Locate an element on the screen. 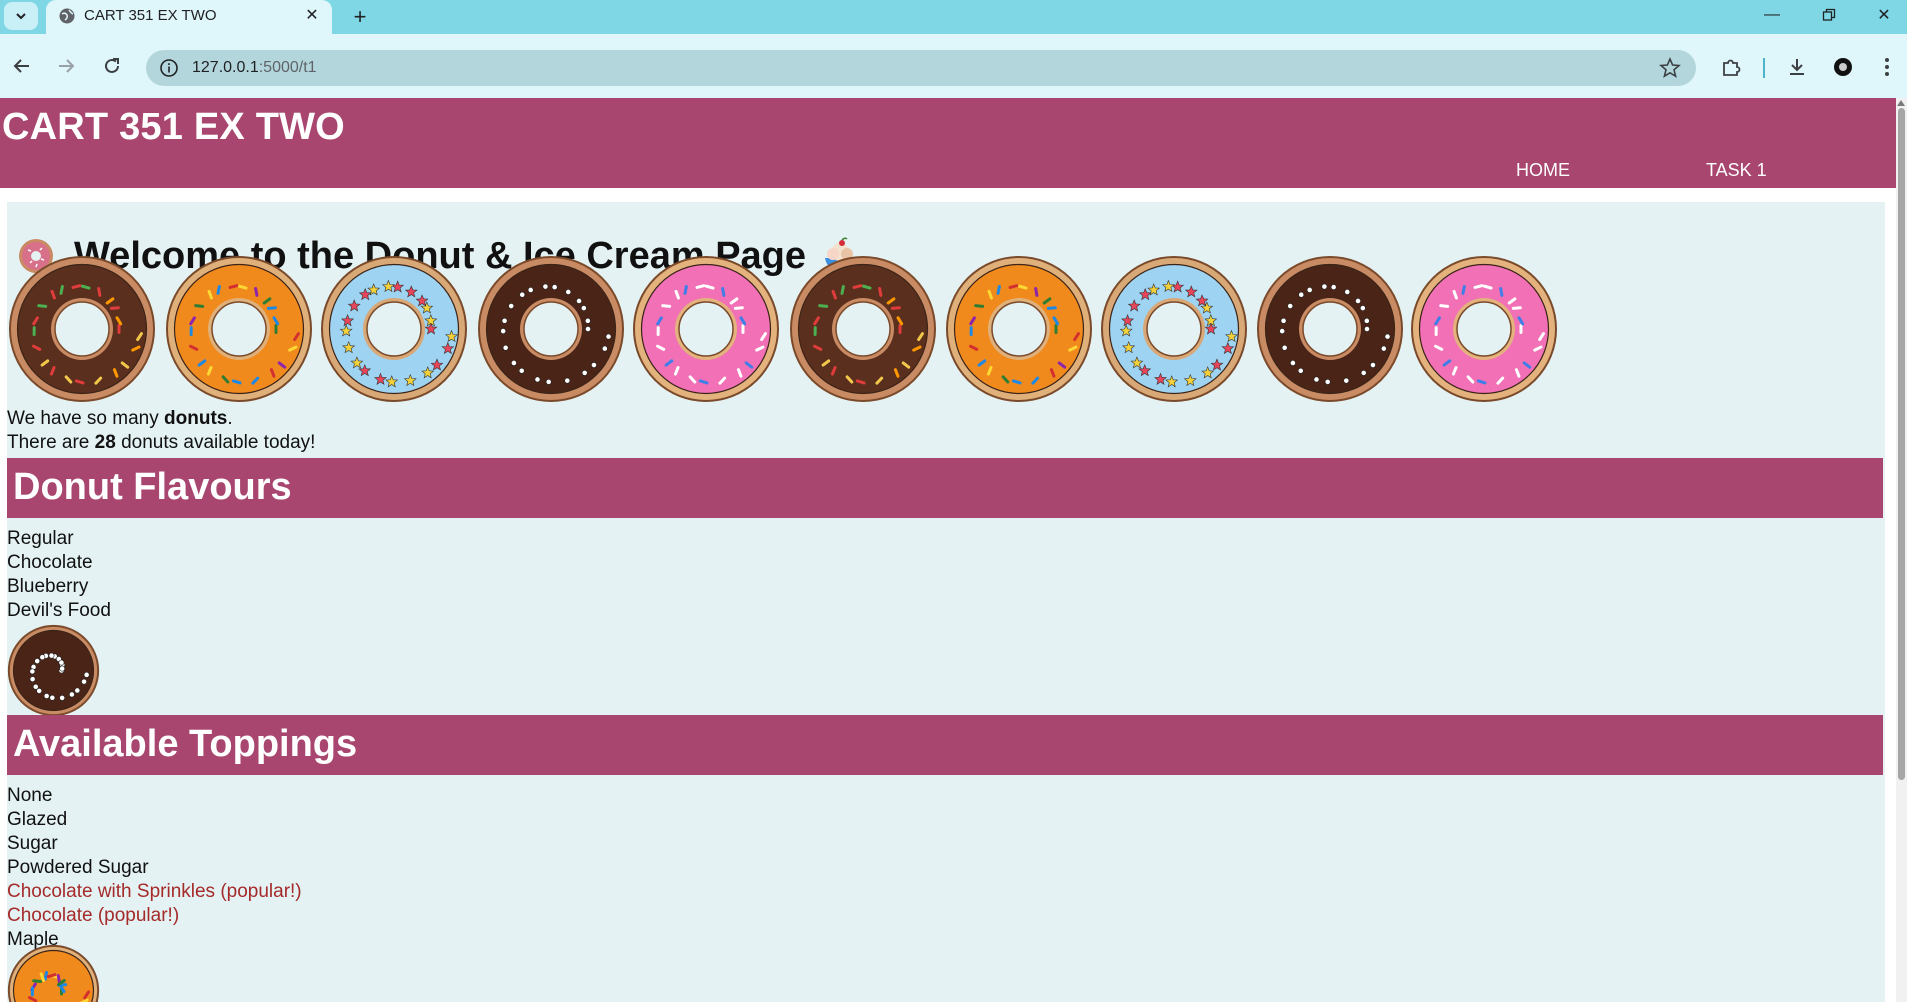  close-window-button: ✕ is located at coordinates (1884, 15).